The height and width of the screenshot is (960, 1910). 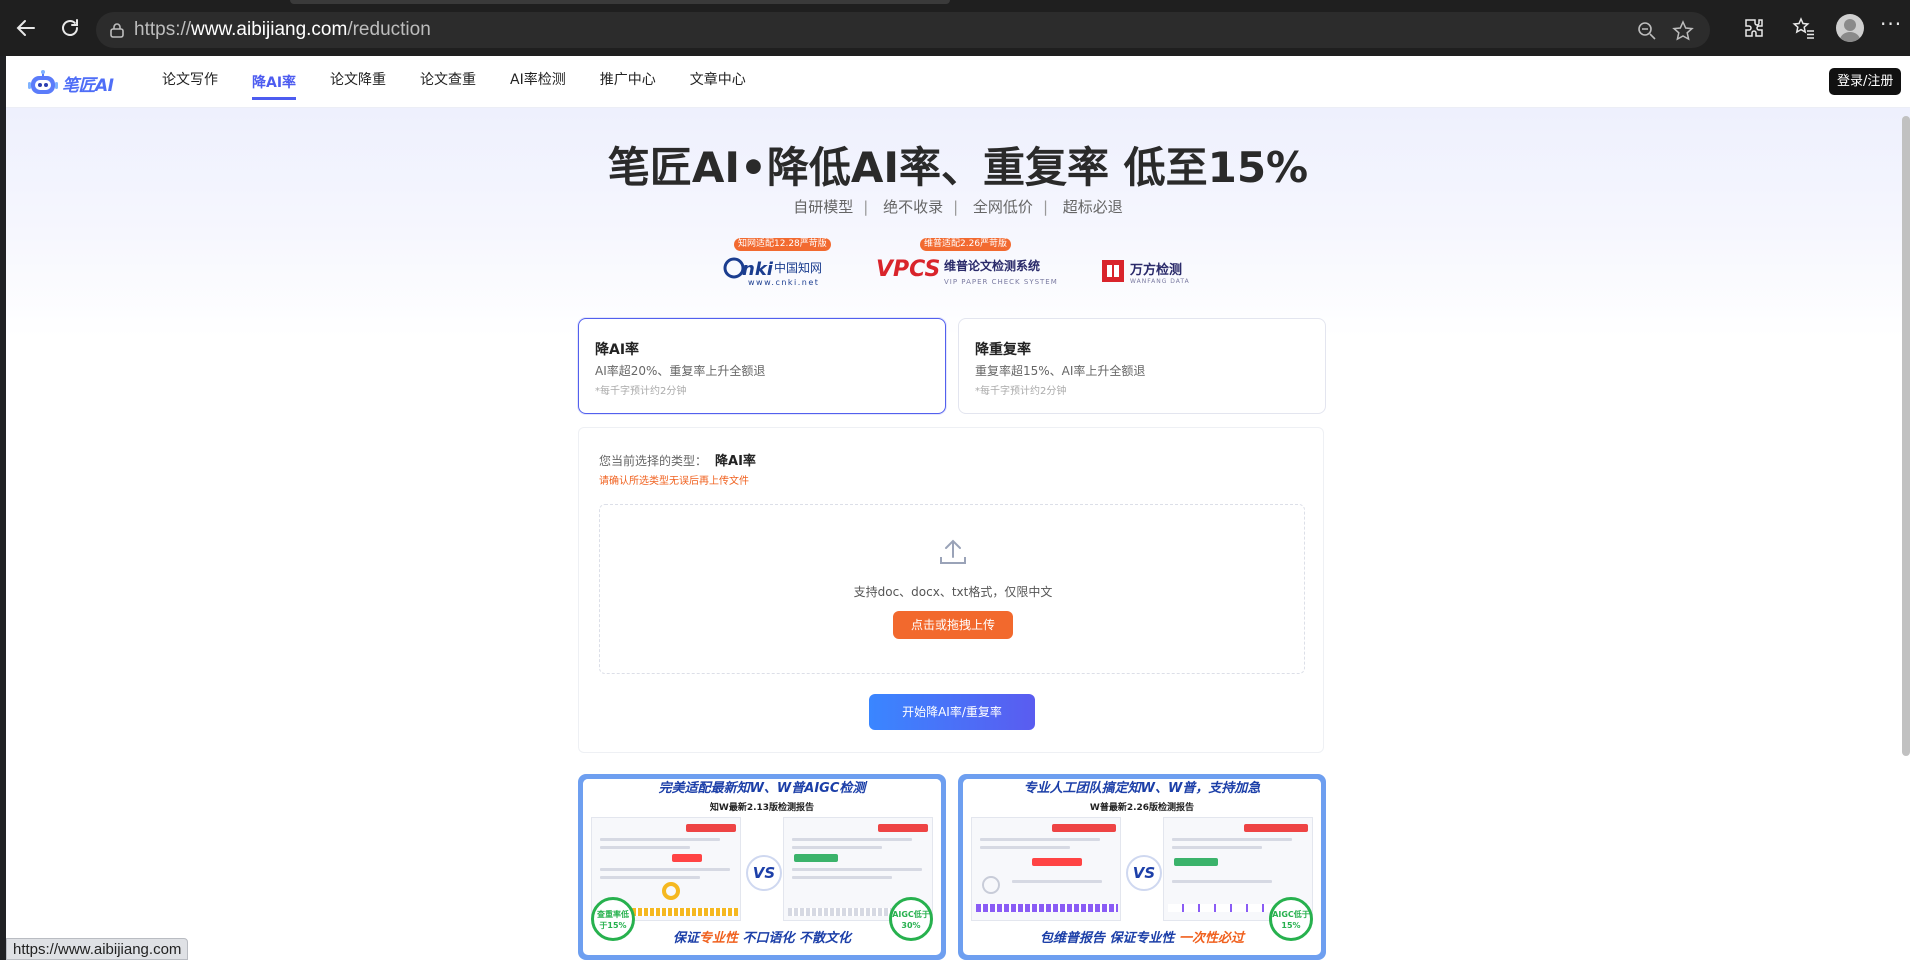 I want to click on upload-icon, so click(x=953, y=551).